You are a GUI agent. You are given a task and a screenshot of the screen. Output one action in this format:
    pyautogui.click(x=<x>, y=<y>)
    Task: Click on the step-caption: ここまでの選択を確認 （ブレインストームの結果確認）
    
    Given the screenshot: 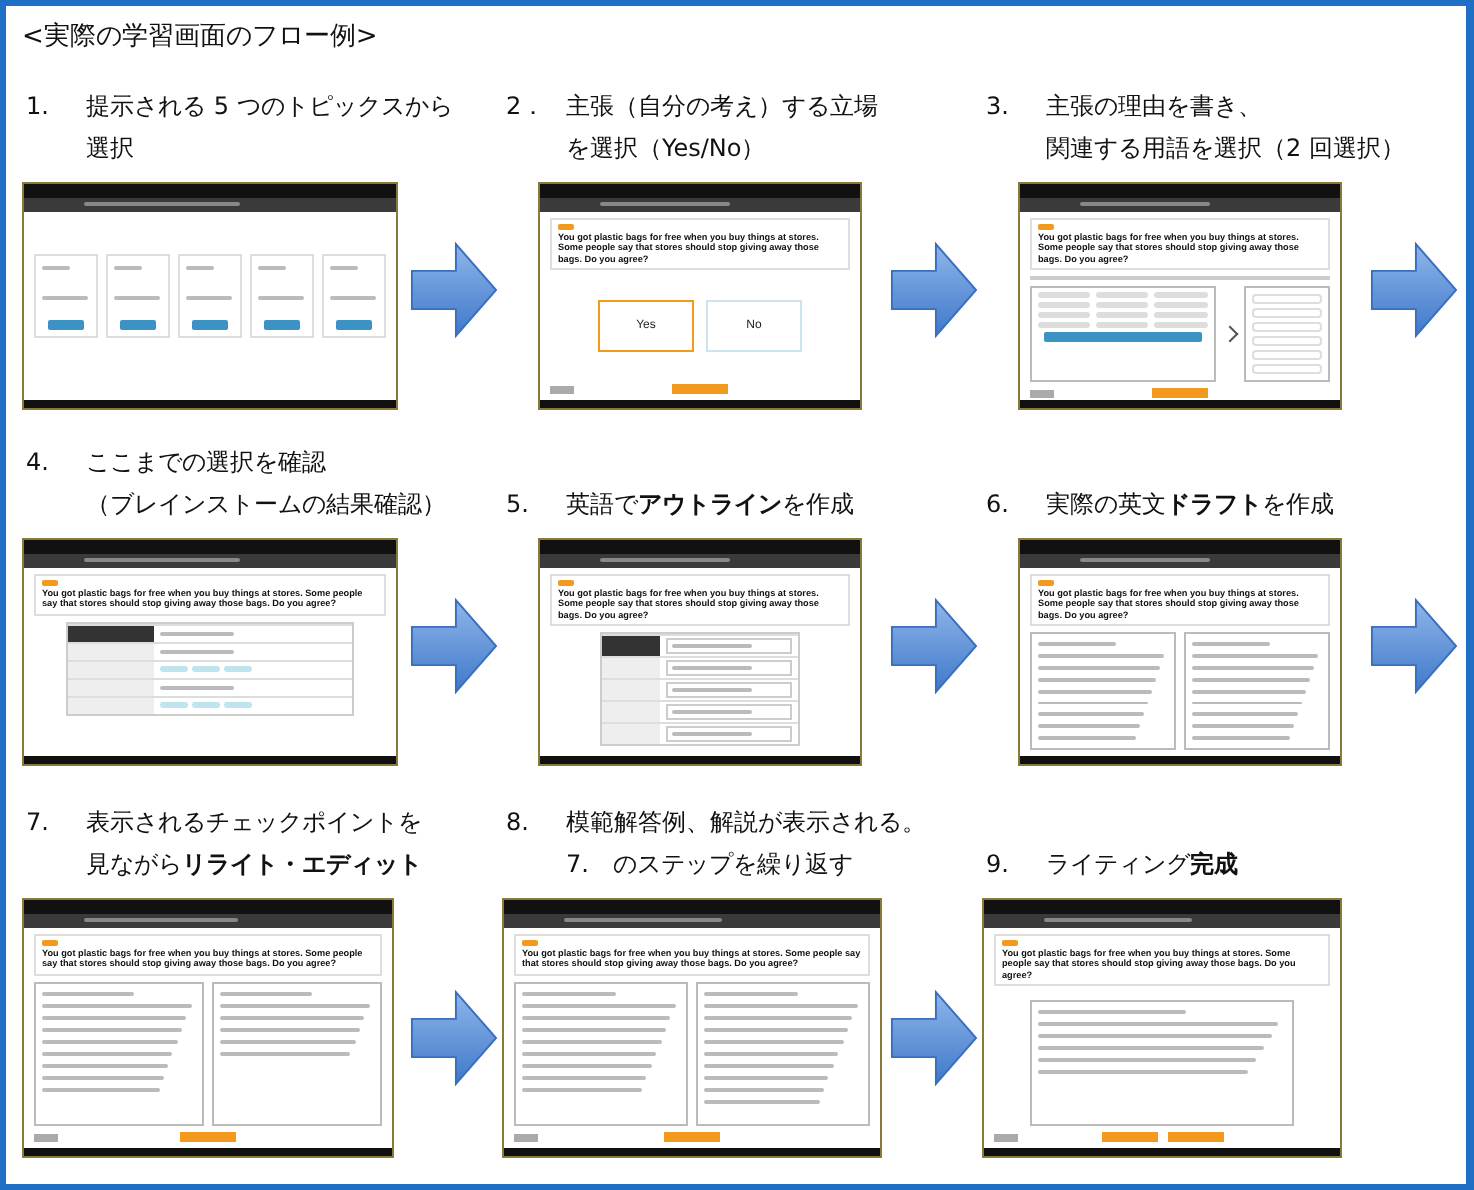 What is the action you would take?
    pyautogui.click(x=266, y=484)
    